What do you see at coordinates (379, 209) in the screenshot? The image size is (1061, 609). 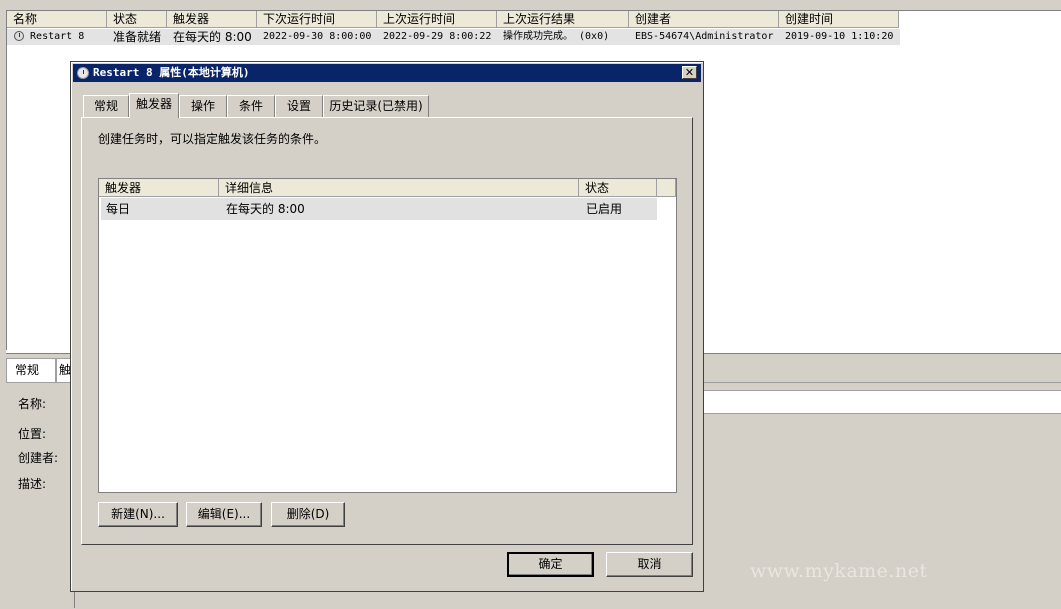 I see `trigger-row: 每日 在每天的 8:00 已启用` at bounding box center [379, 209].